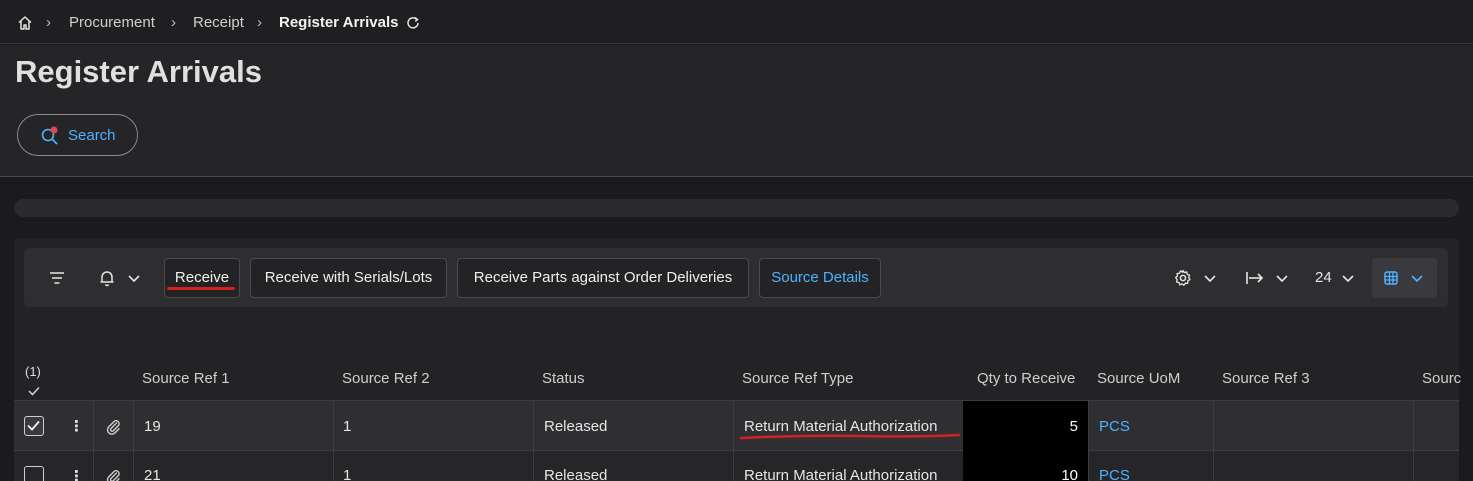 The height and width of the screenshot is (481, 1473). I want to click on qty-value: 5, so click(1073, 426).